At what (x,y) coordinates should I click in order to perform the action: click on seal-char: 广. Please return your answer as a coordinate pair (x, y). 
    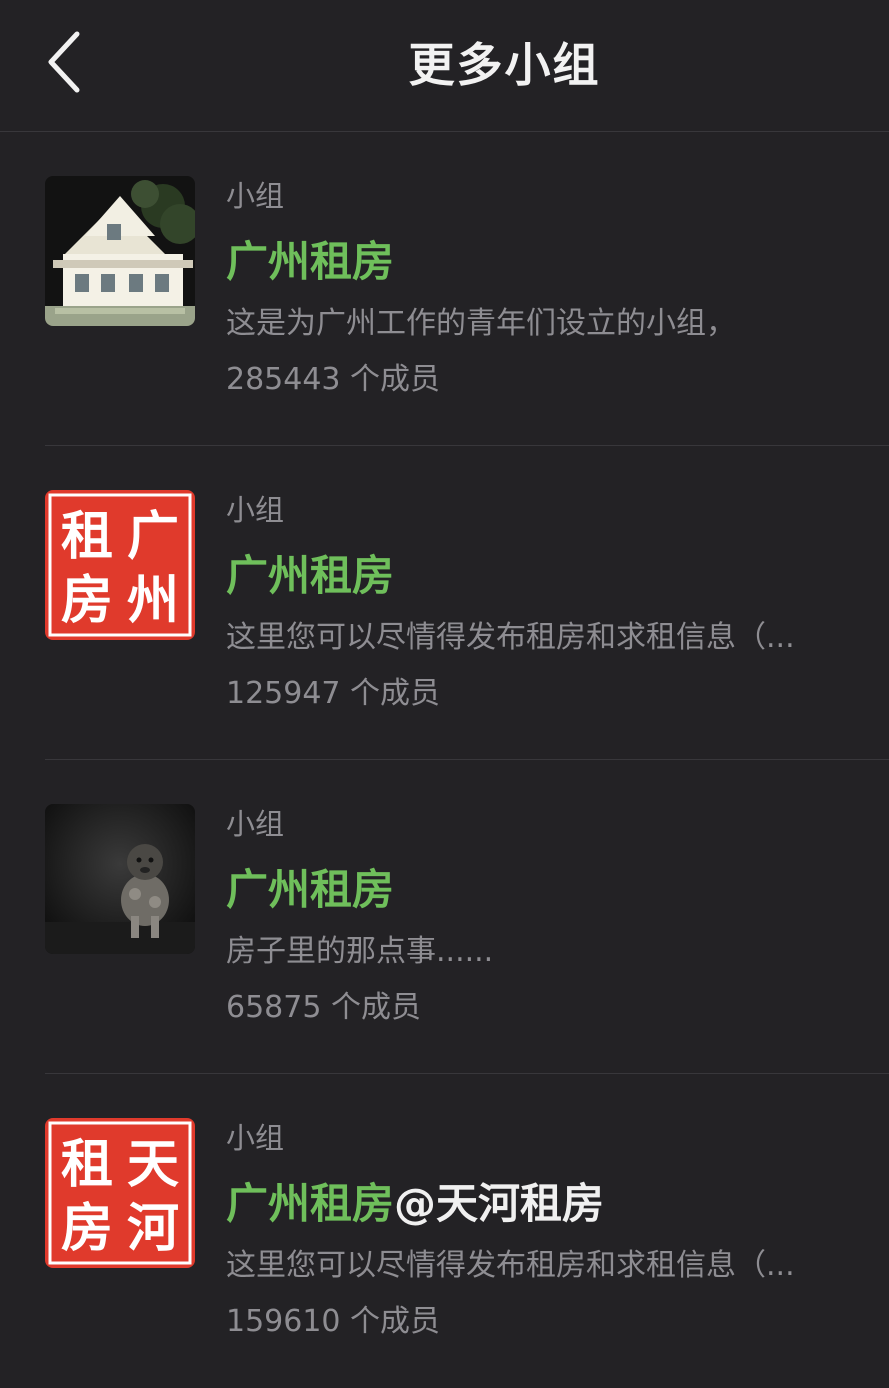
    Looking at the image, I should click on (153, 536).